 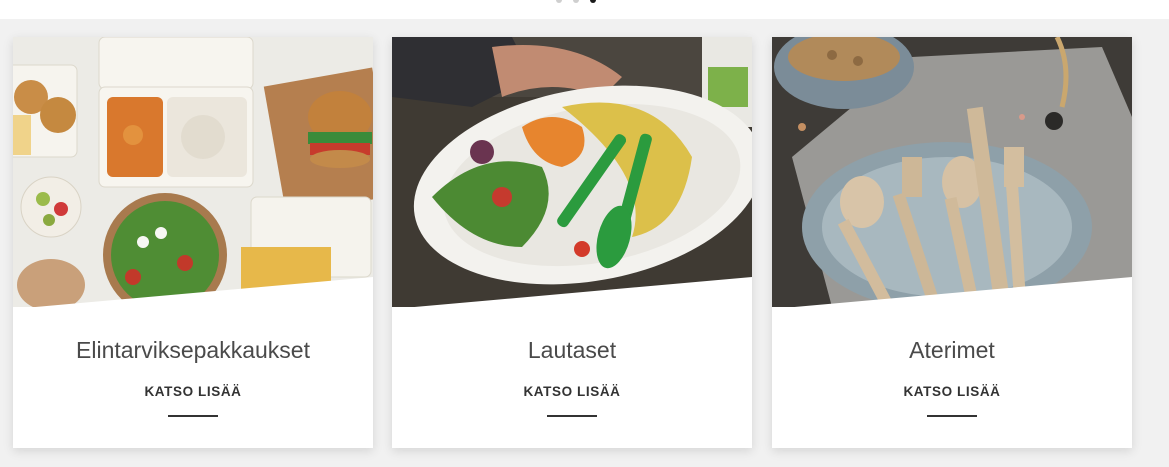 I want to click on card-title: Elintarviksepakkaukset, so click(x=193, y=350).